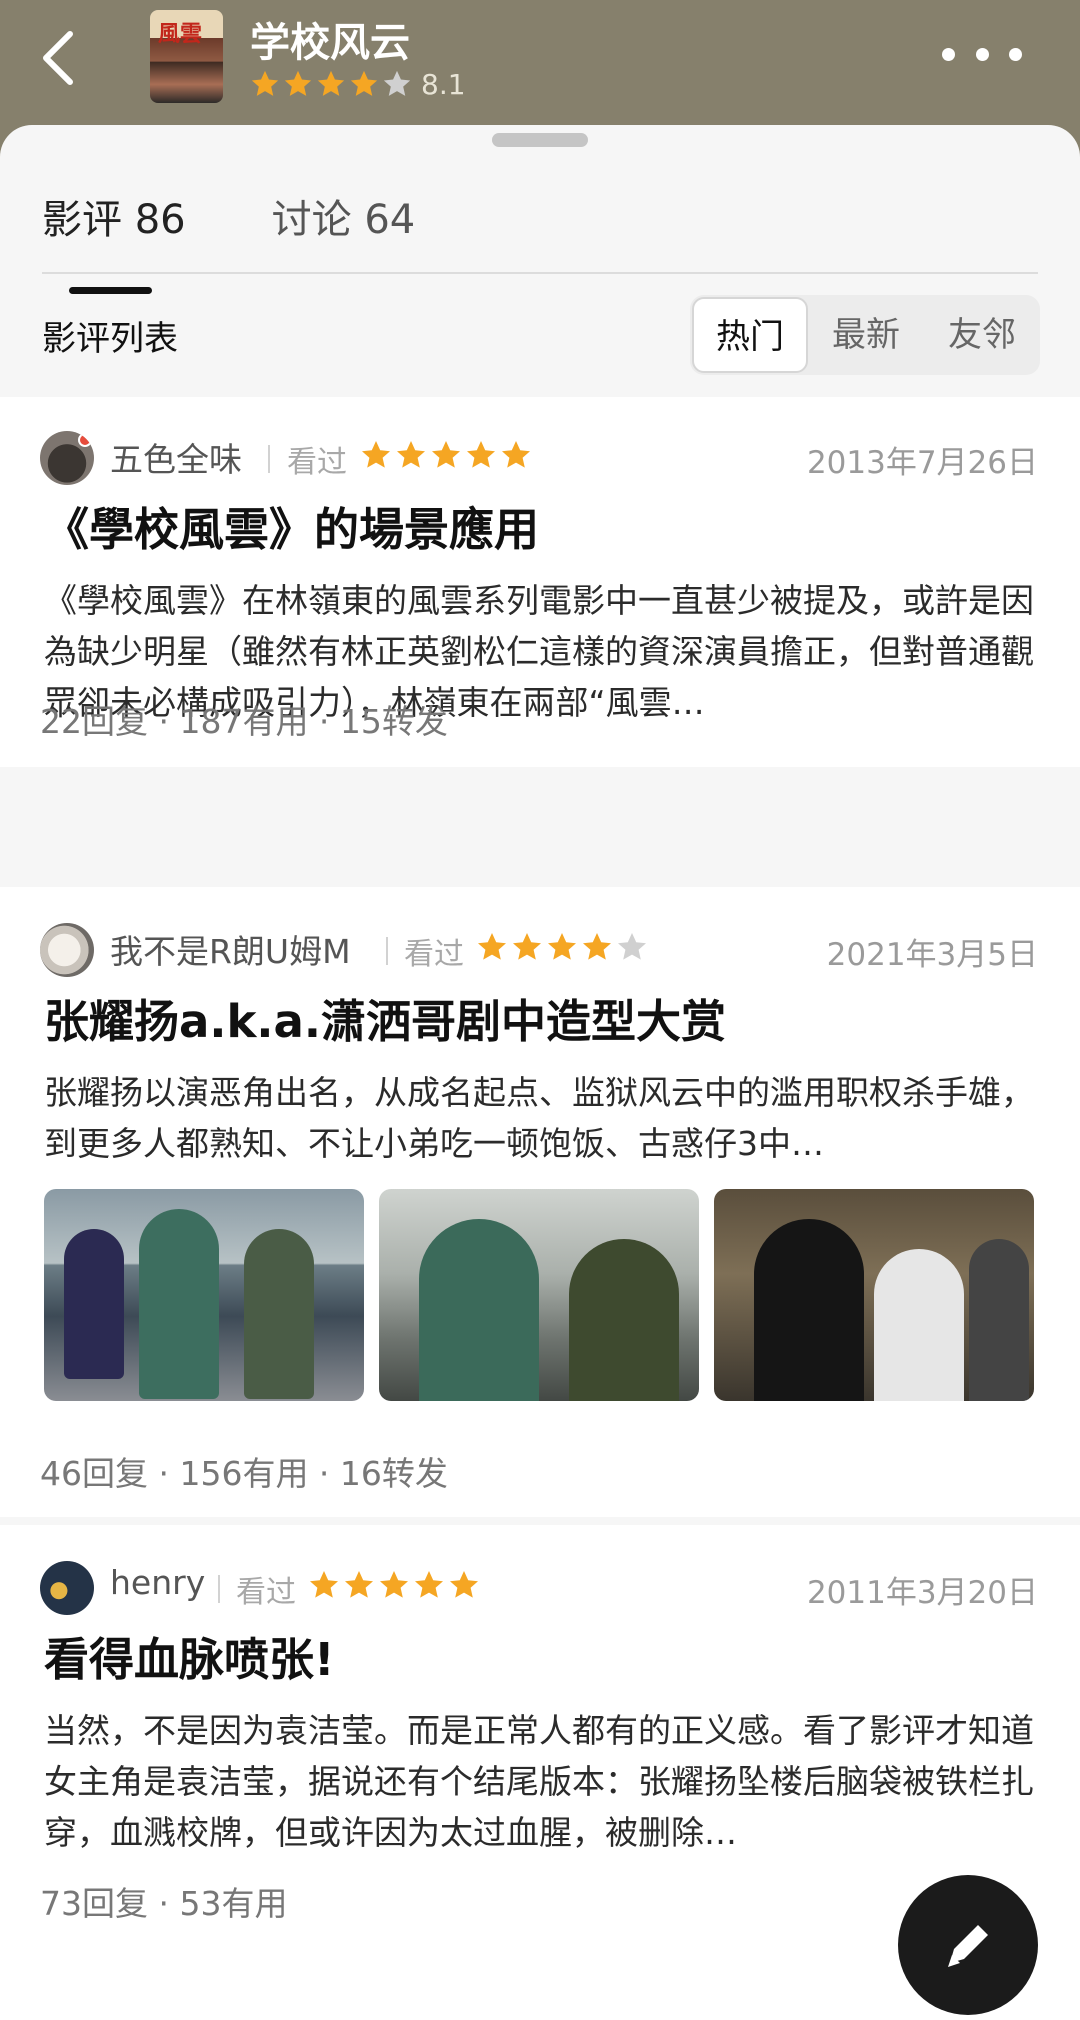  What do you see at coordinates (443, 84) in the screenshot?
I see `rating-score: 8.1` at bounding box center [443, 84].